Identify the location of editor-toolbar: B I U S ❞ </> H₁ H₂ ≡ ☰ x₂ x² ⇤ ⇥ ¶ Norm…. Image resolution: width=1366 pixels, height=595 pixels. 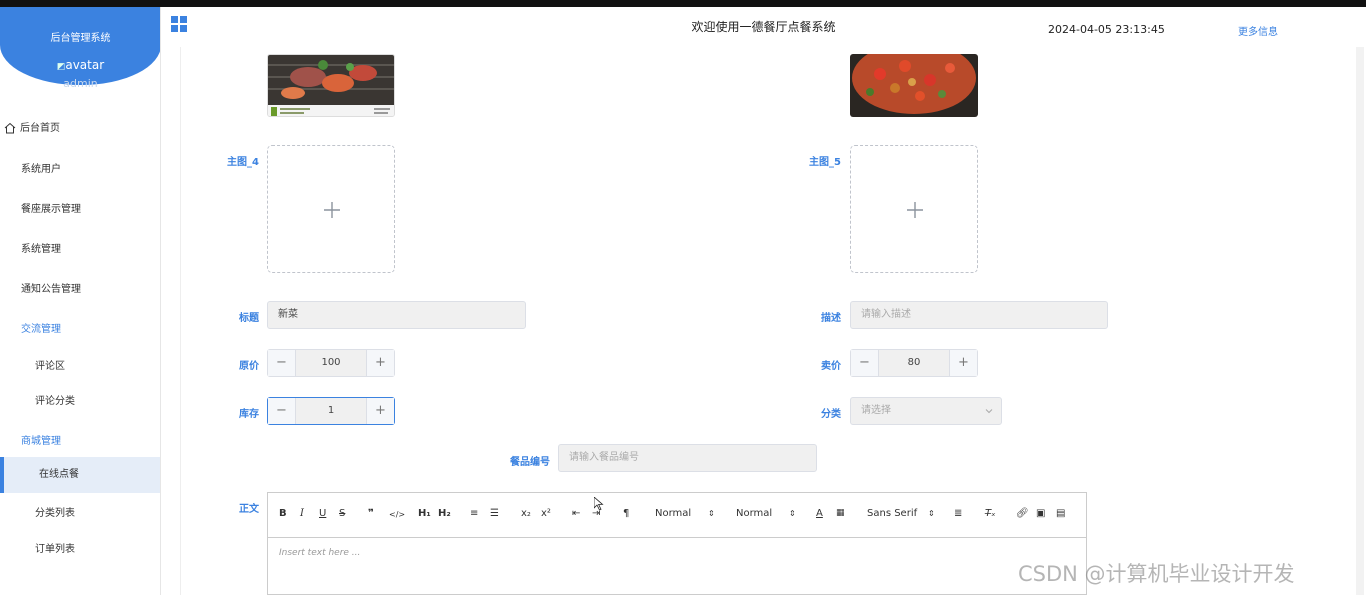
(677, 515).